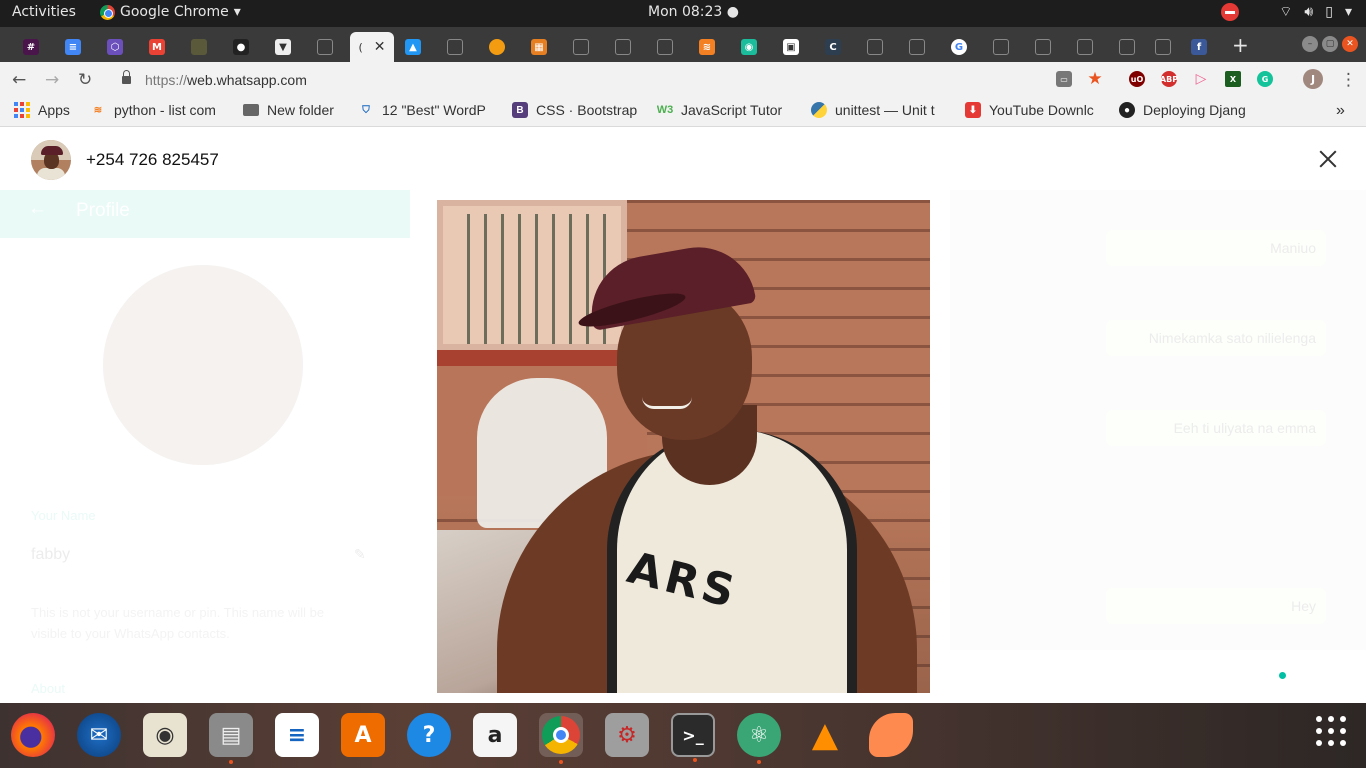 This screenshot has width=1366, height=768. Describe the element at coordinates (1310, 44) in the screenshot. I see `minimize-button: –` at that location.